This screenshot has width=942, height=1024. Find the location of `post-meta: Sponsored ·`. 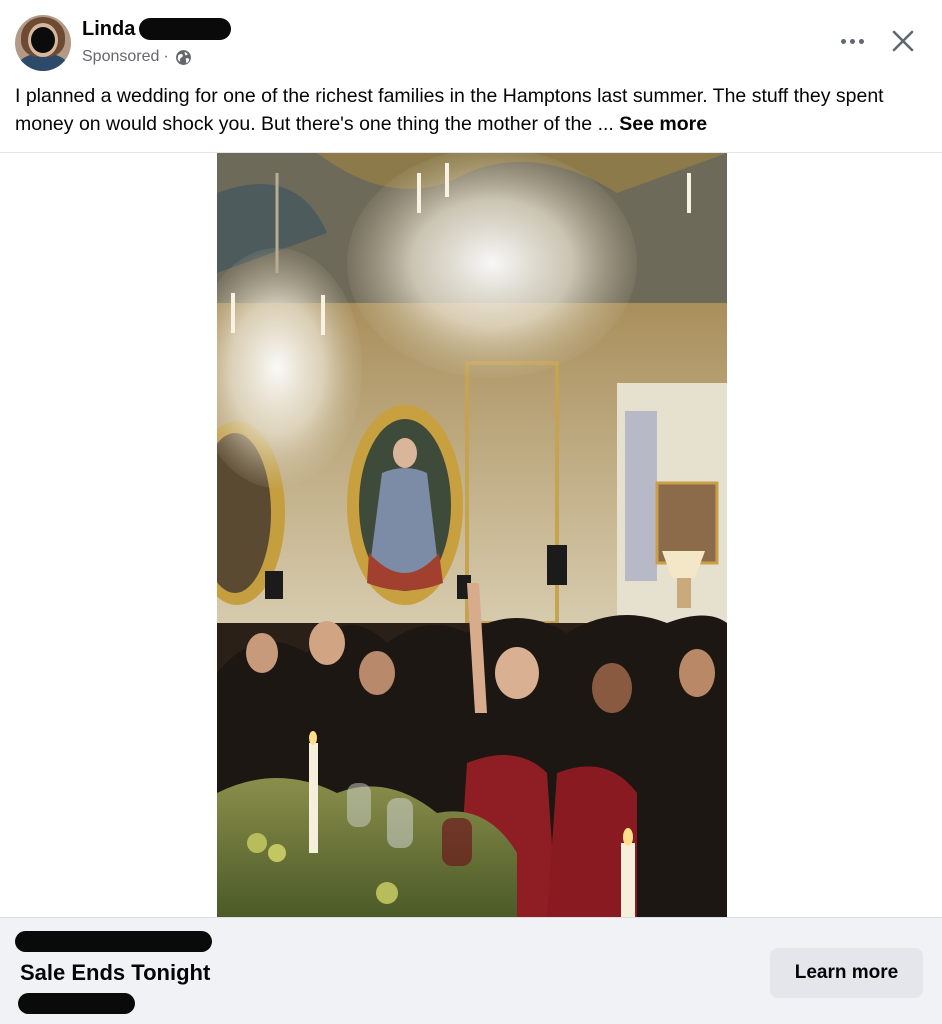

post-meta: Sponsored · is located at coordinates (137, 57).